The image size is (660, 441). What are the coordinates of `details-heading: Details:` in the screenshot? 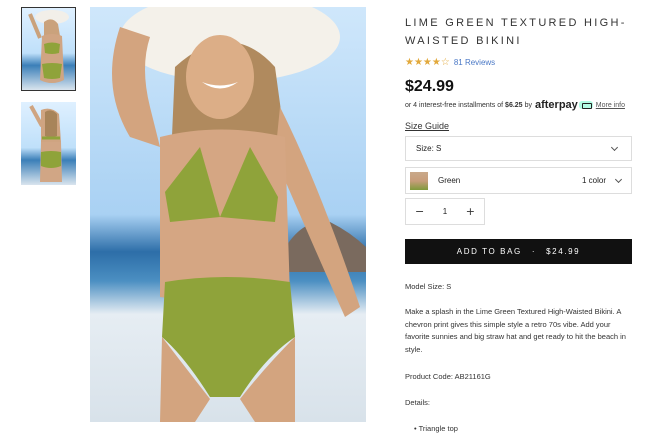 It's located at (418, 402).